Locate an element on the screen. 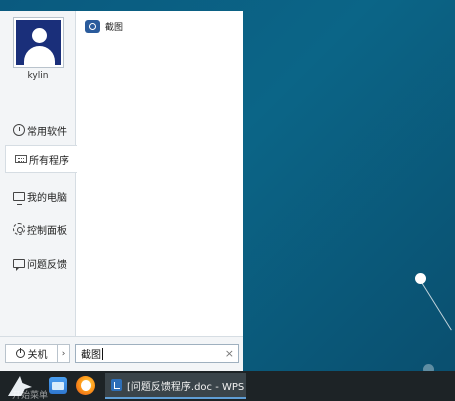 Image resolution: width=455 pixels, height=401 pixels. feedback-icon is located at coordinates (19, 264).